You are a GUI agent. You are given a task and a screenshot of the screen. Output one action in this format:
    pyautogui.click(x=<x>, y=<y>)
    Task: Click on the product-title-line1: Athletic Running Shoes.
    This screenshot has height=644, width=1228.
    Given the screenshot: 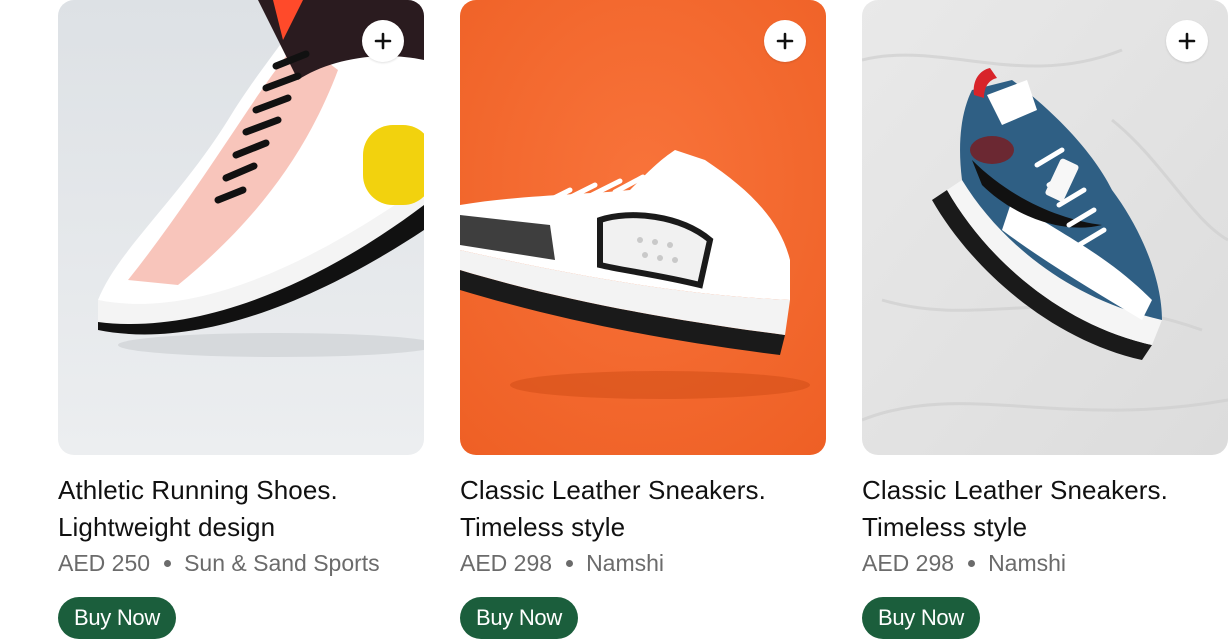 What is the action you would take?
    pyautogui.click(x=198, y=490)
    